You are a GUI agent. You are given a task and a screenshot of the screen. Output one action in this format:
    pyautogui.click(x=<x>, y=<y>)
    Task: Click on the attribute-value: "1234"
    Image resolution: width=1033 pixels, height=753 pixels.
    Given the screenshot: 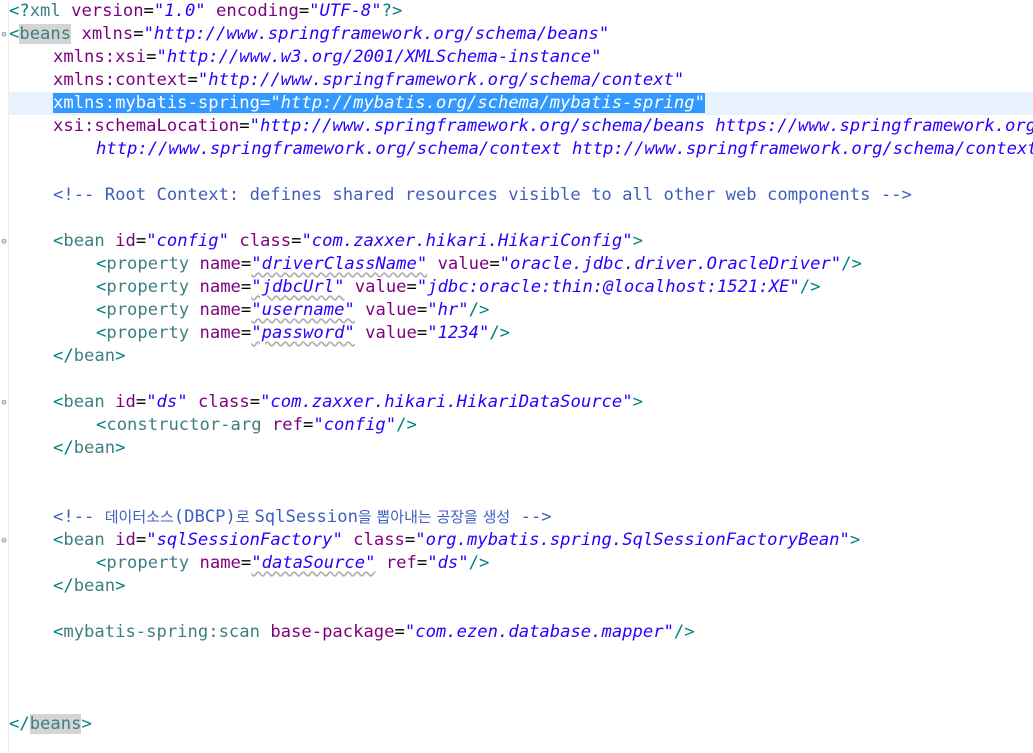 What is the action you would take?
    pyautogui.click(x=458, y=333)
    